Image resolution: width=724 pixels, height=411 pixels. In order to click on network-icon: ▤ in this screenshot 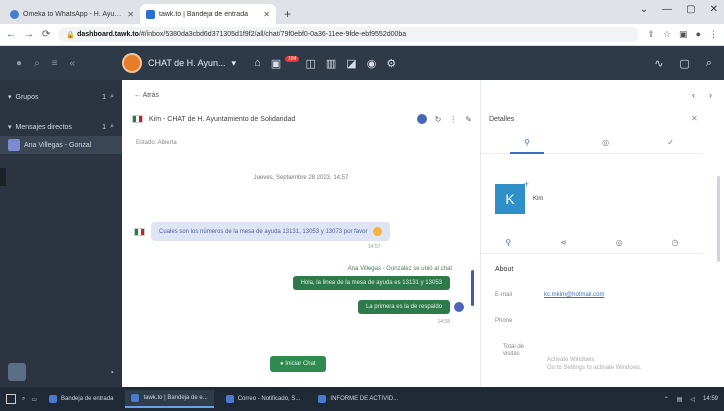, I will do `click(680, 399)`.